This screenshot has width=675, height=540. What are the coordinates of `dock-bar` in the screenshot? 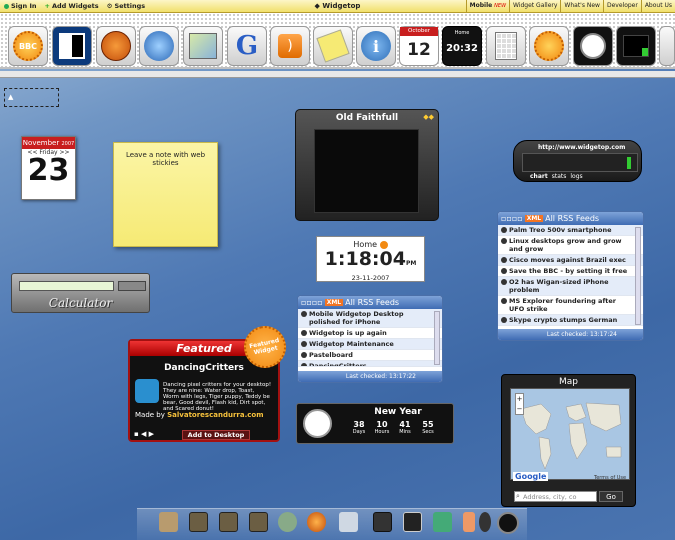 It's located at (332, 524).